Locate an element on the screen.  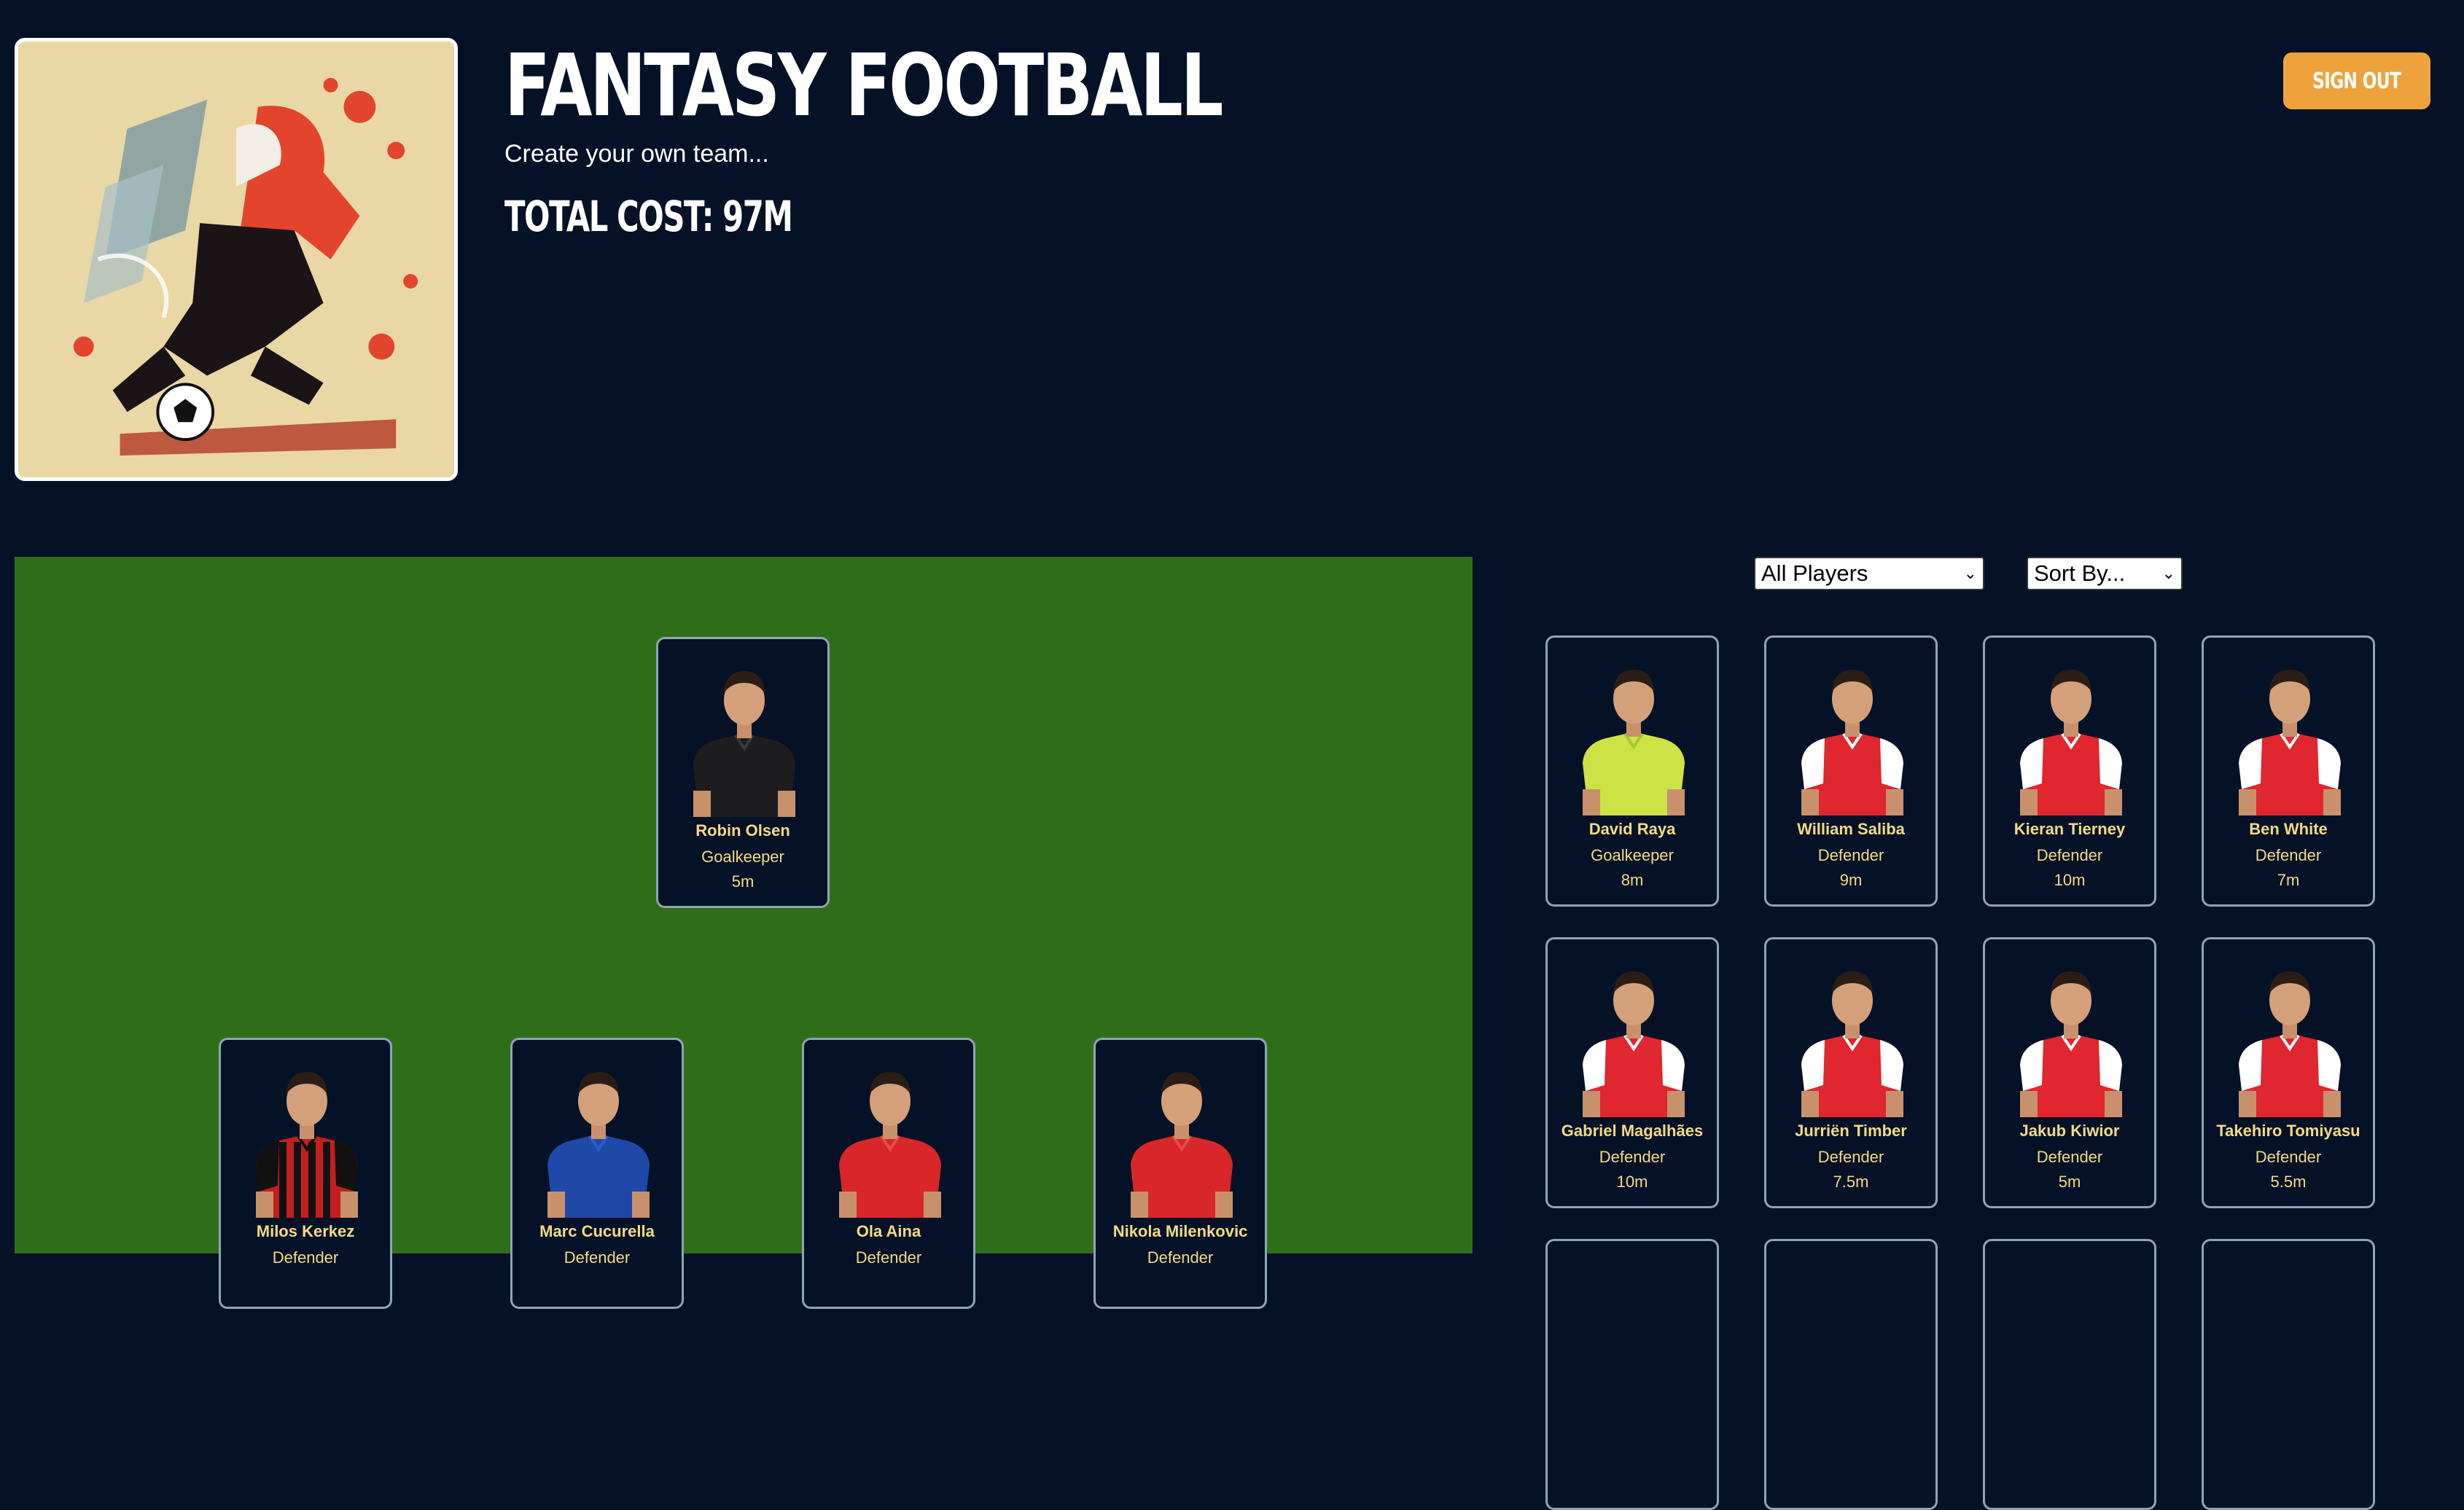
football-player-illustration is located at coordinates (236, 259).